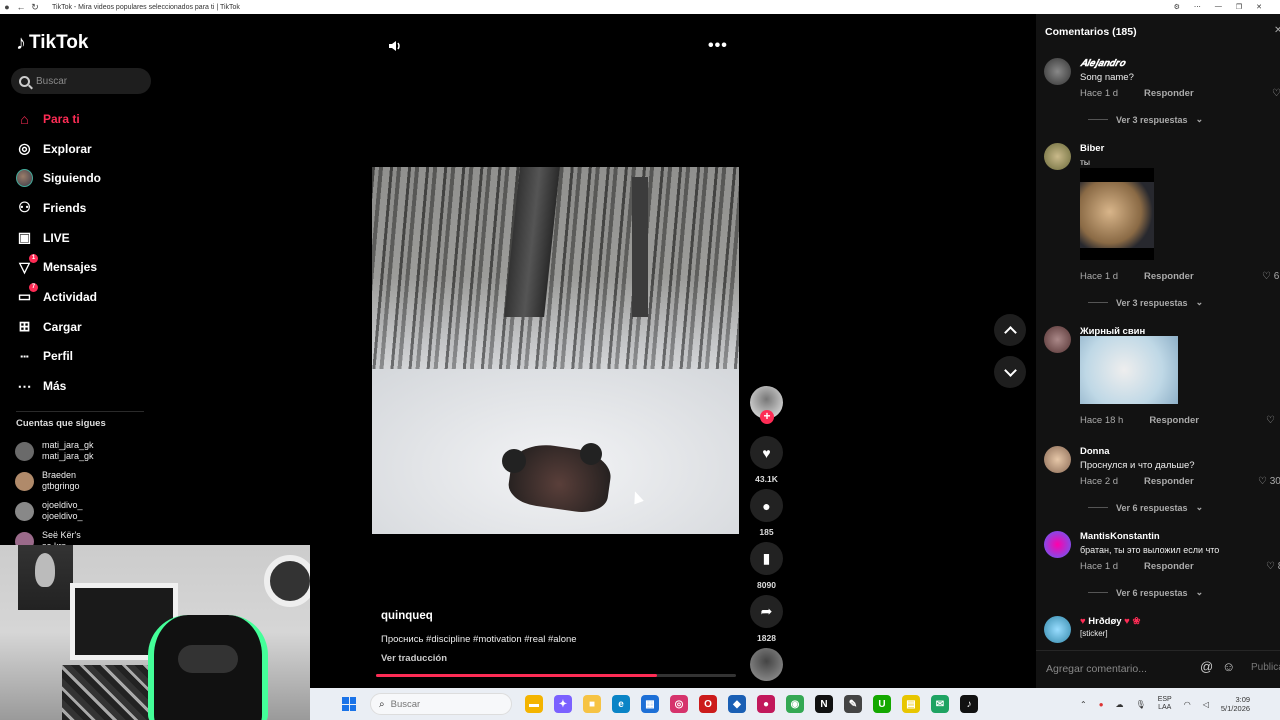 The image size is (1280, 720). What do you see at coordinates (1110, 621) in the screenshot?
I see `comment-username: ♥ Hrðdøy ♥ ❀` at bounding box center [1110, 621].